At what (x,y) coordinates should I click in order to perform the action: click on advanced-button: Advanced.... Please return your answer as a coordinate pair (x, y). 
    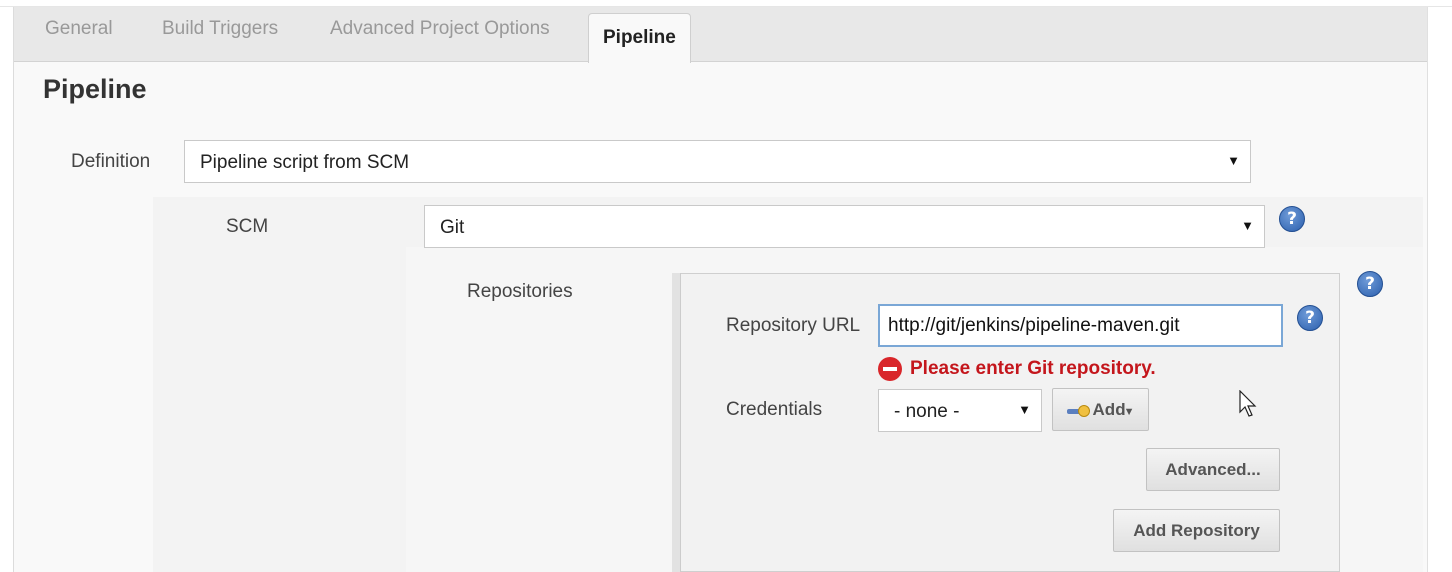
    Looking at the image, I should click on (1213, 469).